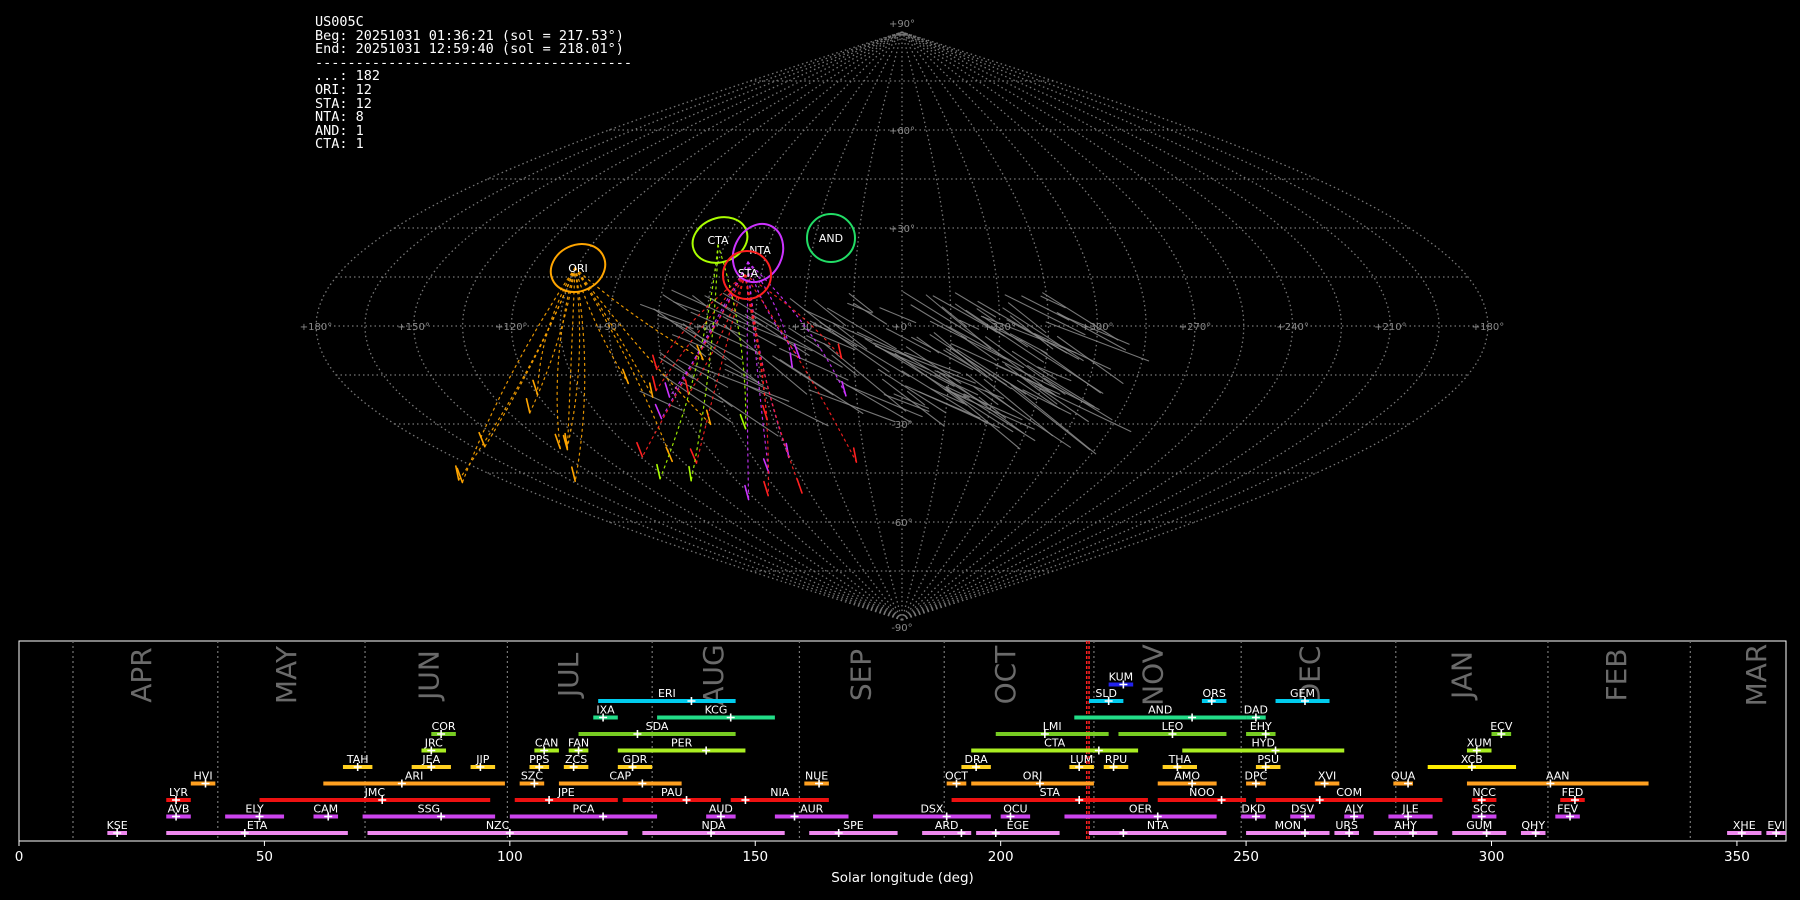 The height and width of the screenshot is (900, 1800). What do you see at coordinates (1261, 726) in the screenshot?
I see `shower-label: EHY` at bounding box center [1261, 726].